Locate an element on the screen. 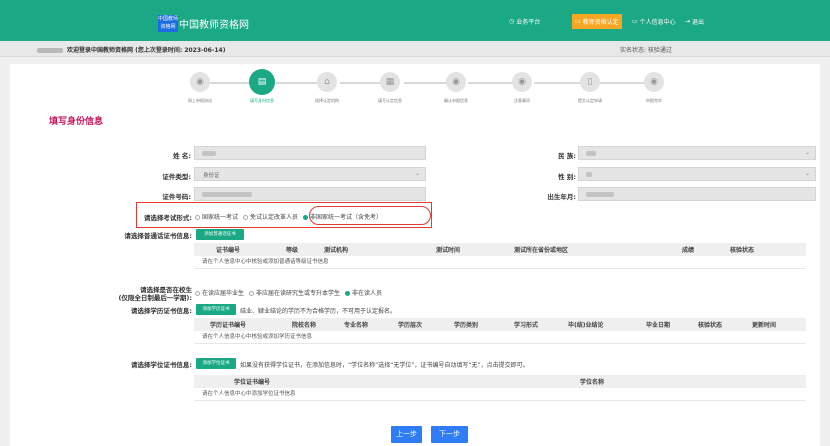 Image resolution: width=830 pixels, height=446 pixels. site-logo: 中国教师资格网 is located at coordinates (168, 23).